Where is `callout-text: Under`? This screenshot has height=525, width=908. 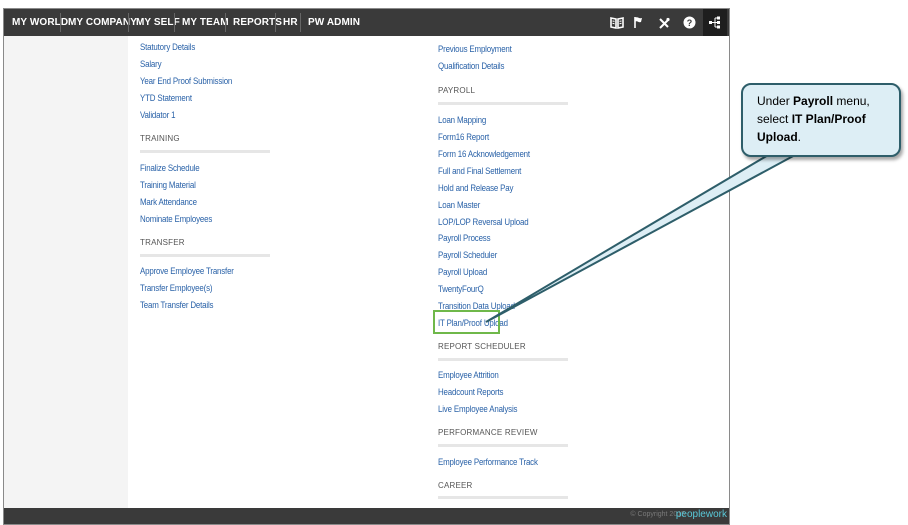
callout-text: Under is located at coordinates (775, 101).